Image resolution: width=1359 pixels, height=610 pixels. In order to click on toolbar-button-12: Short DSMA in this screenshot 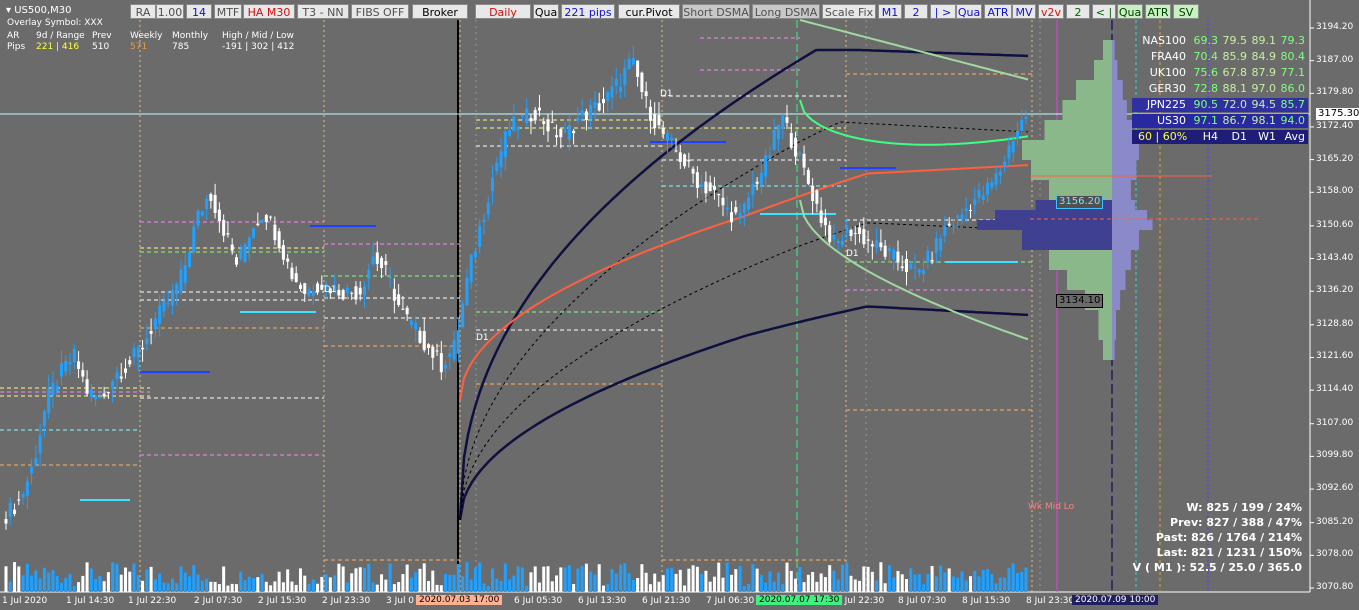, I will do `click(716, 11)`.